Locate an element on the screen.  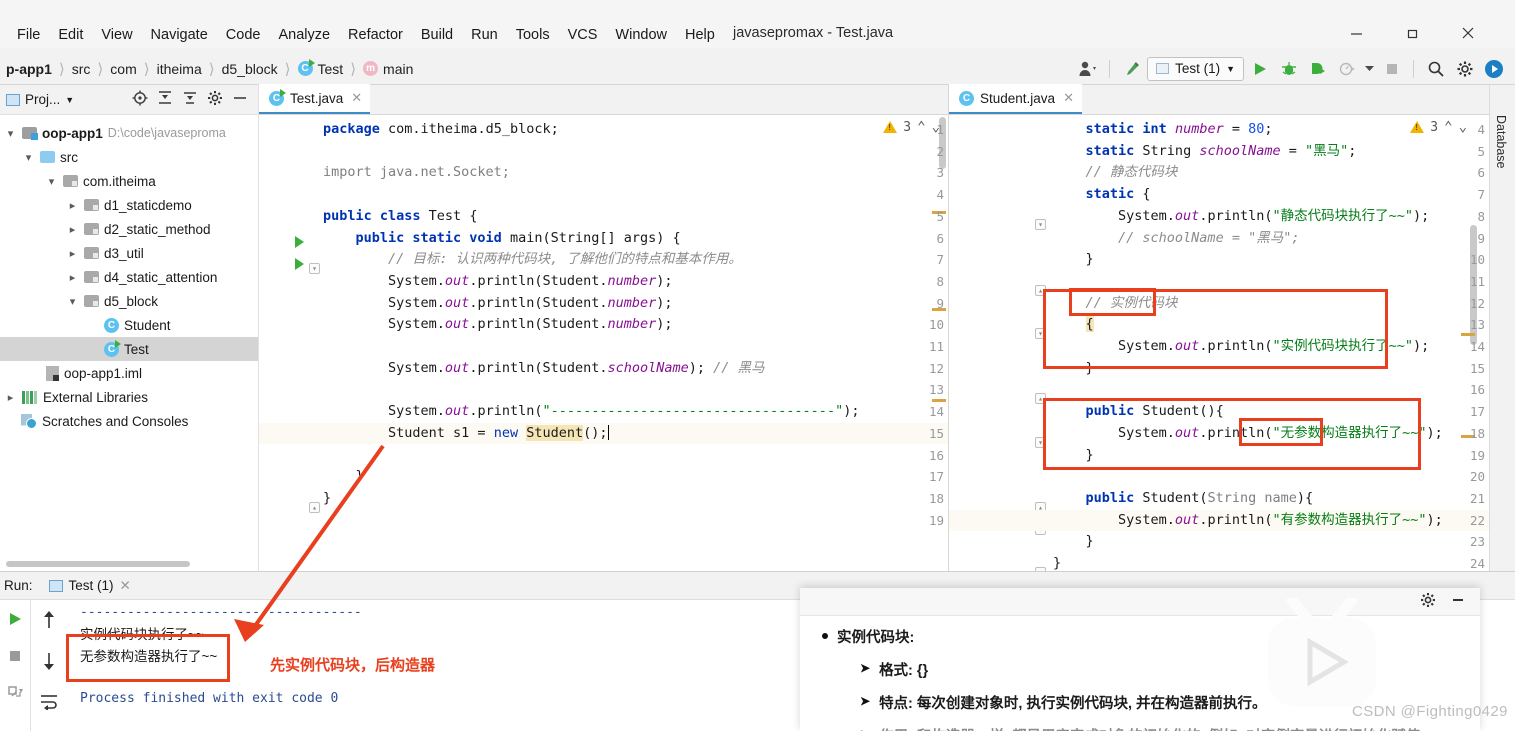
idea-logo-icon is located at coordinates (1493, 68).